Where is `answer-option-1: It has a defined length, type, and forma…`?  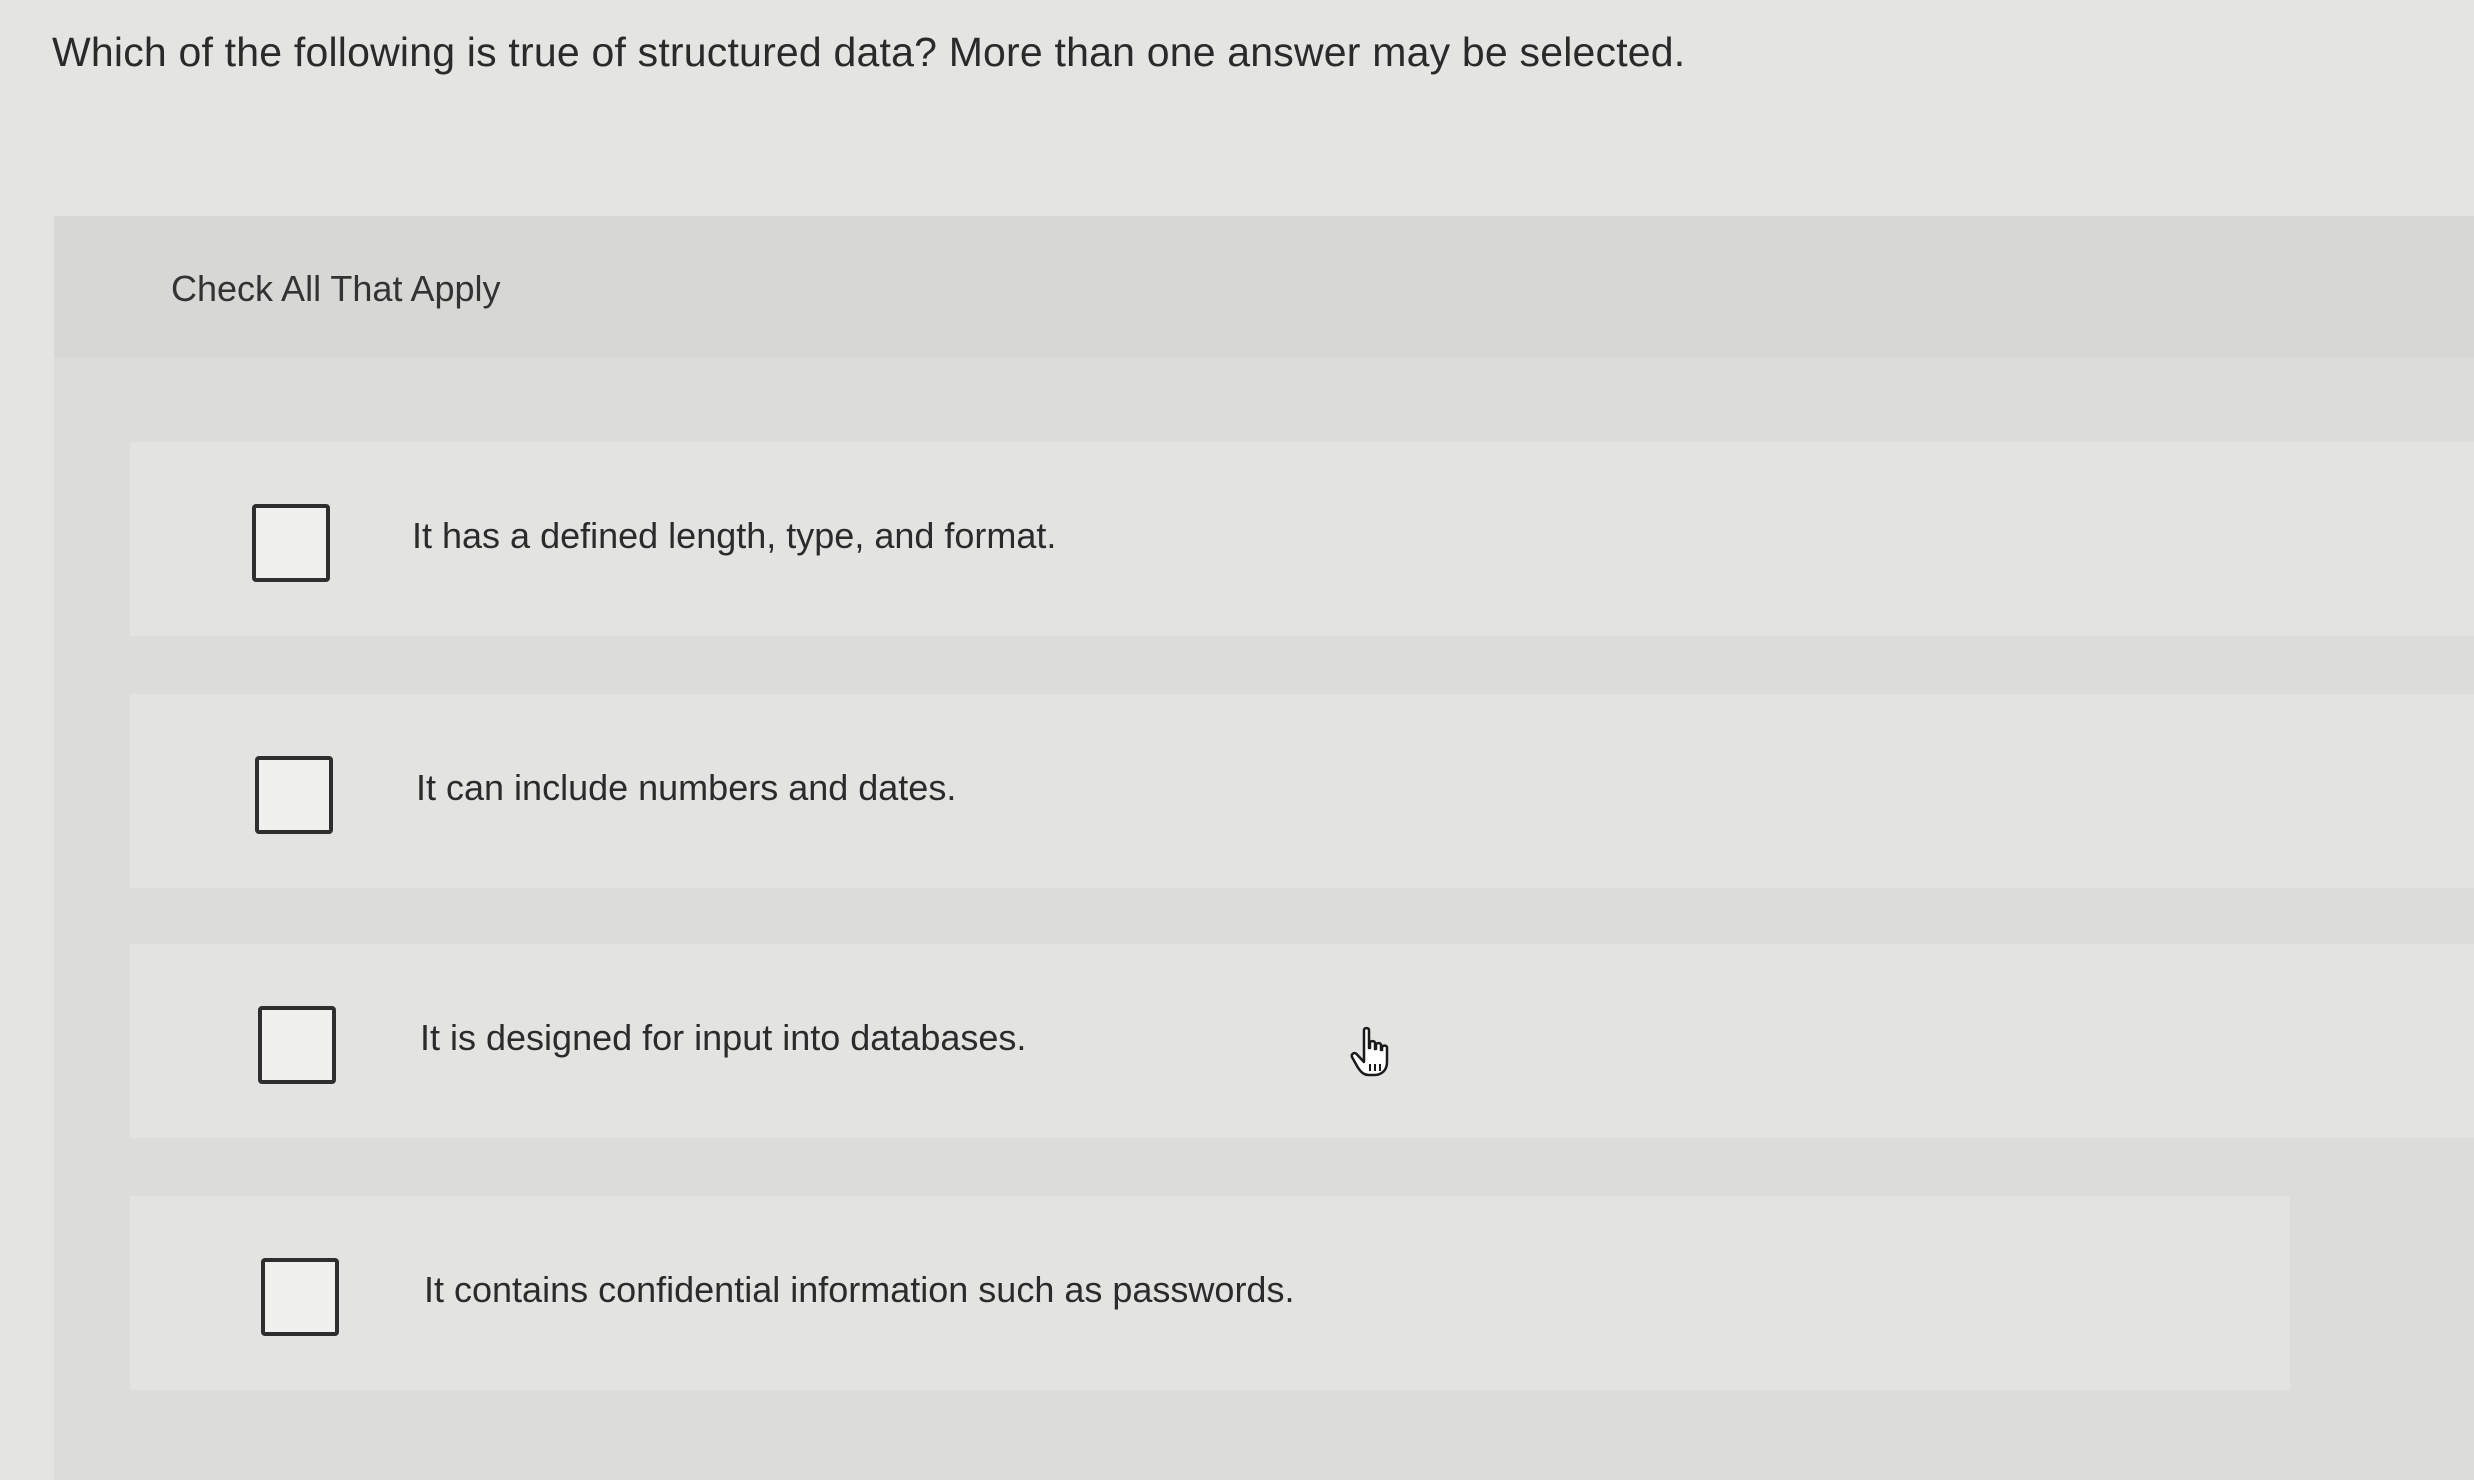
answer-option-1: It has a defined length, type, and forma… is located at coordinates (1302, 539).